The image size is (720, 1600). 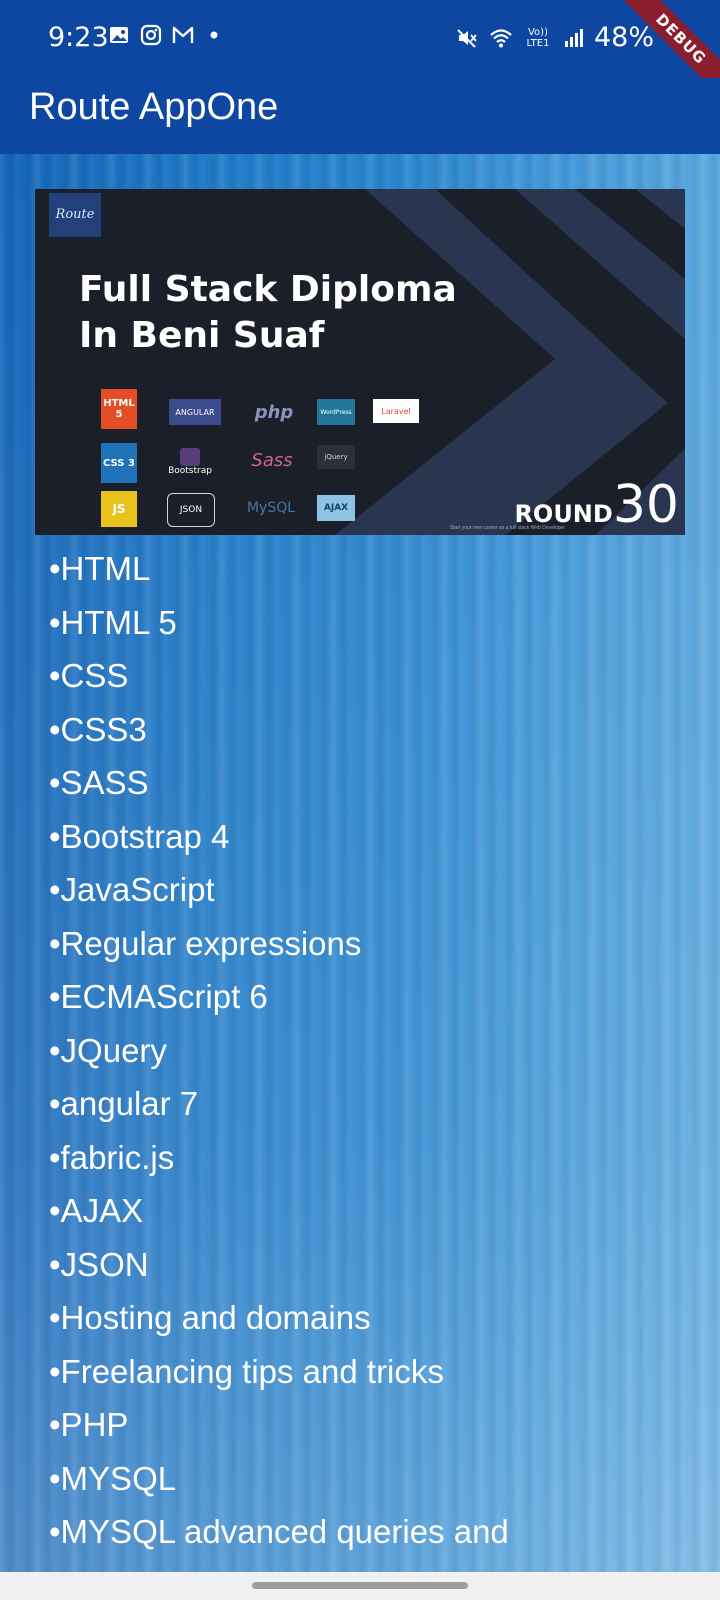 I want to click on list-item: •angular 7, so click(x=124, y=1103).